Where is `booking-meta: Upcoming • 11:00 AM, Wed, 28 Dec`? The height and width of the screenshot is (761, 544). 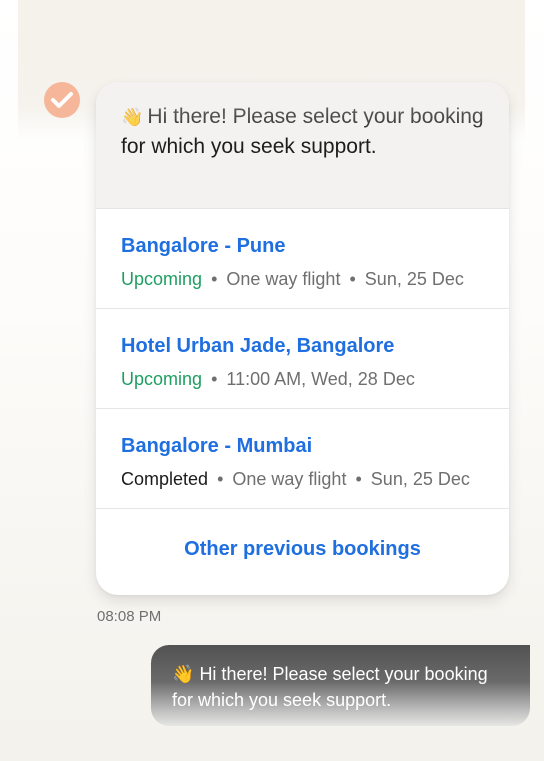 booking-meta: Upcoming • 11:00 AM, Wed, 28 Dec is located at coordinates (302, 379).